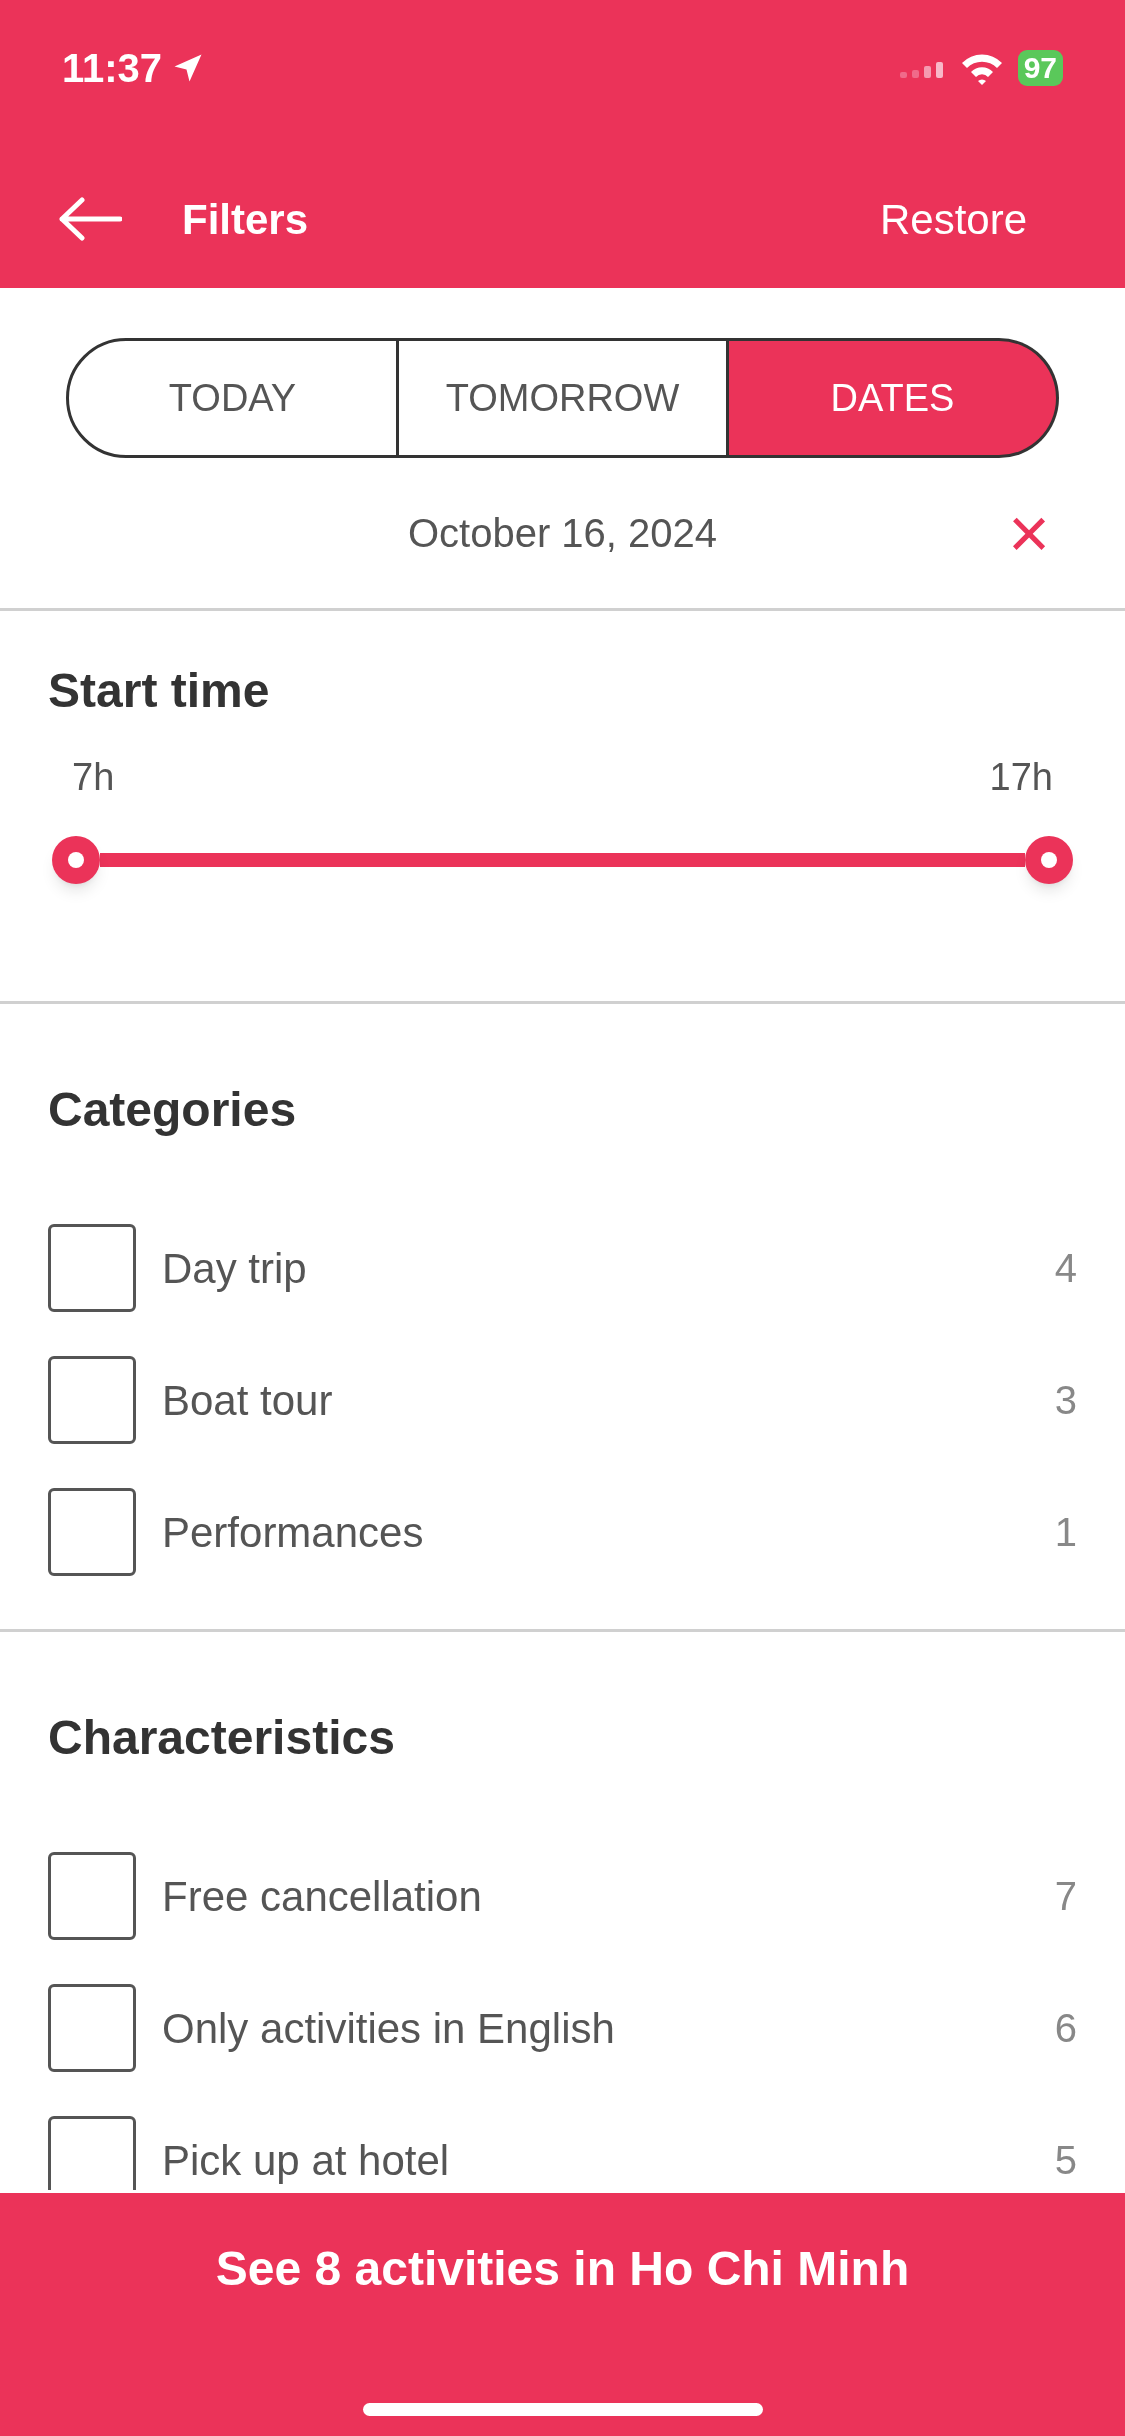 The height and width of the screenshot is (2436, 1125). Describe the element at coordinates (562, 2268) in the screenshot. I see `see-activities-button: See 8 activities in Ho Chi Minh` at that location.